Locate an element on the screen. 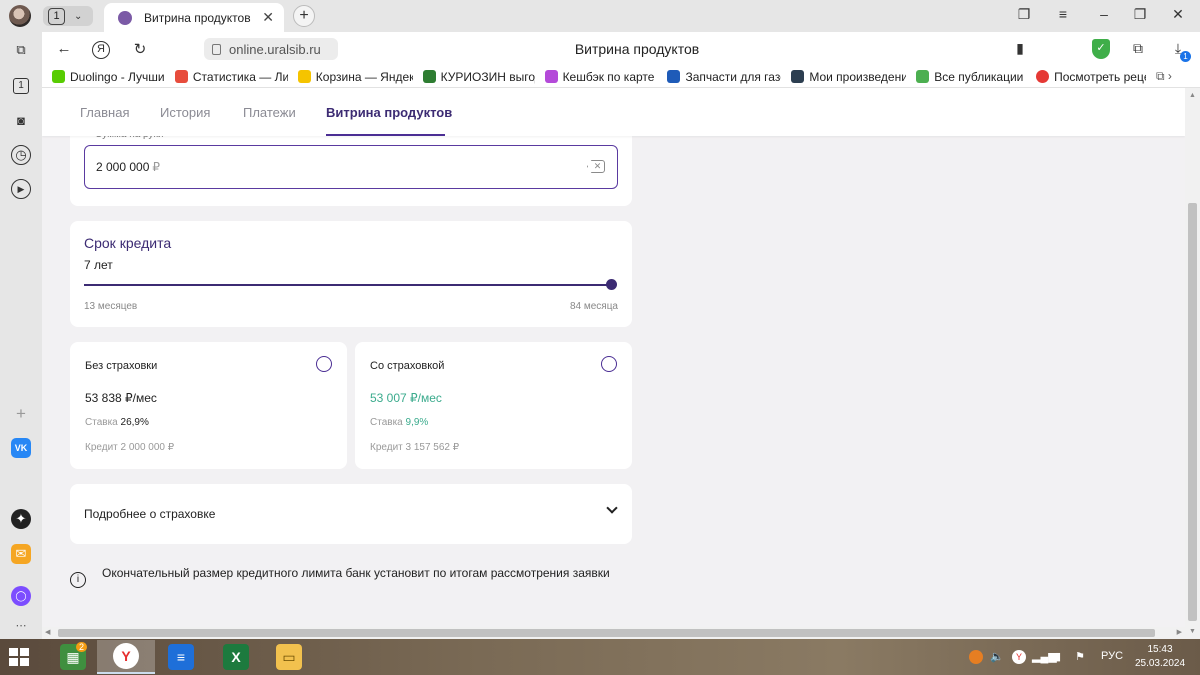 This screenshot has width=1200, height=675. profile-avatar is located at coordinates (20, 16).